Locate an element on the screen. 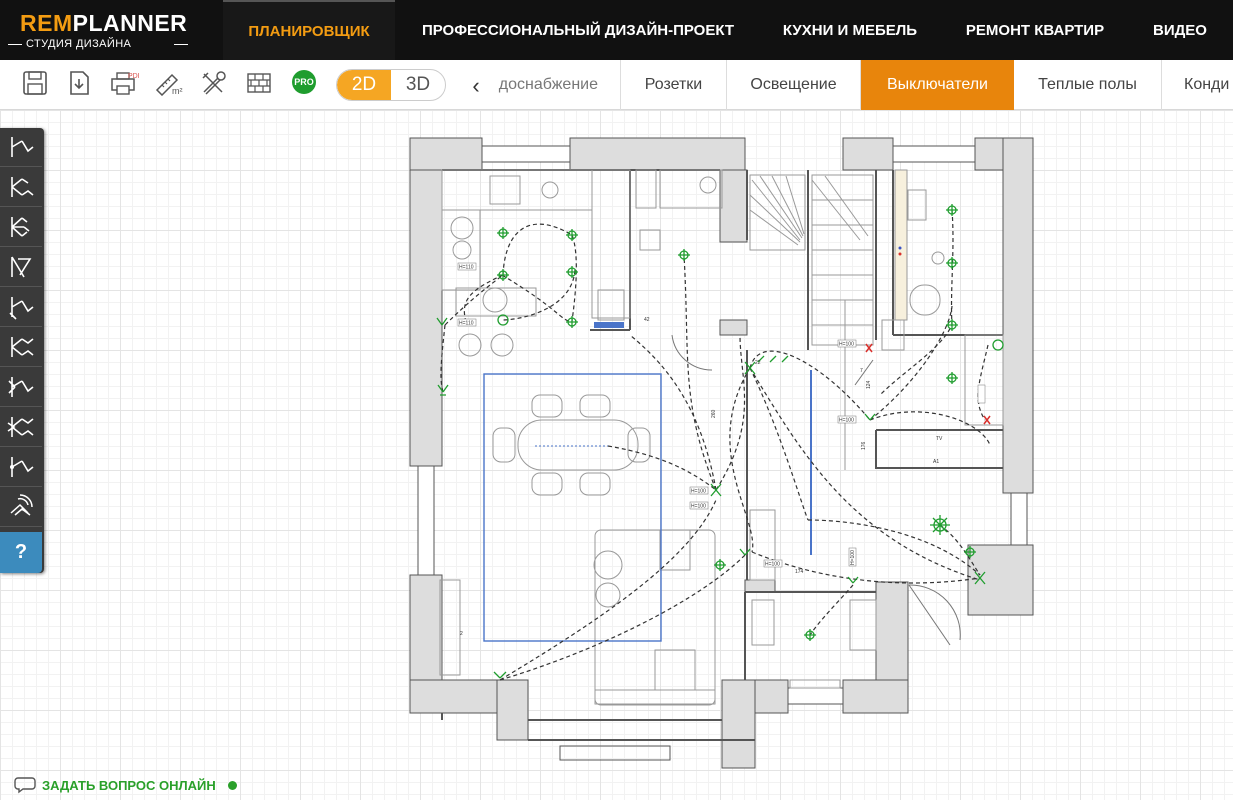  switch-push-icon is located at coordinates (21, 467).